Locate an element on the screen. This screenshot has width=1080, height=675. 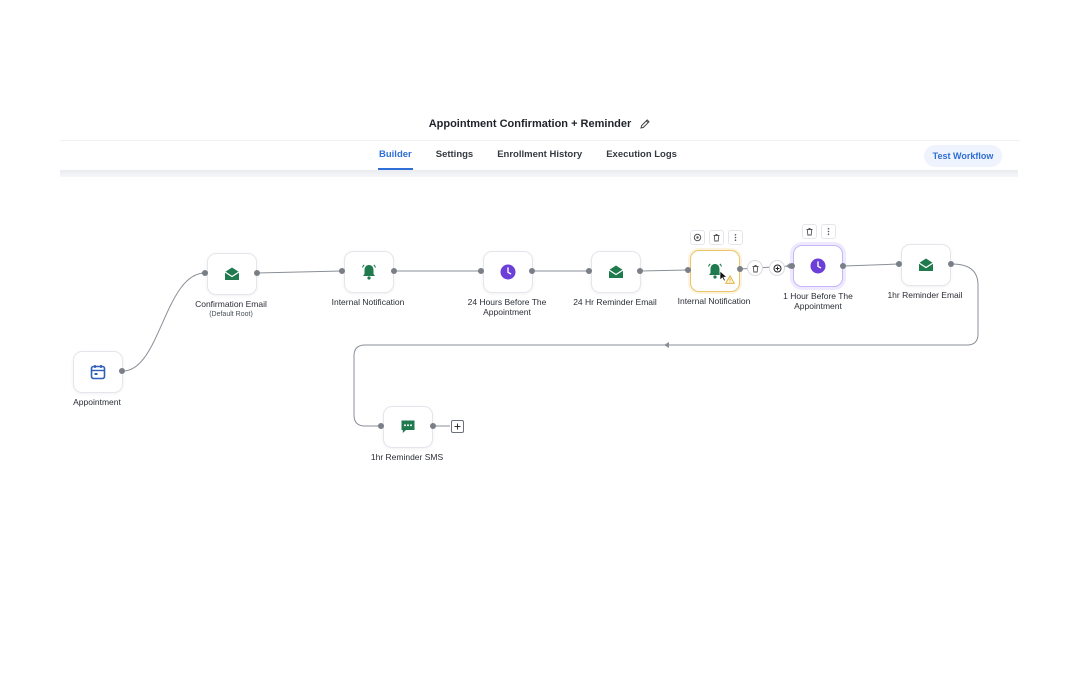
node-label-appointment: Appointment is located at coordinates (97, 402).